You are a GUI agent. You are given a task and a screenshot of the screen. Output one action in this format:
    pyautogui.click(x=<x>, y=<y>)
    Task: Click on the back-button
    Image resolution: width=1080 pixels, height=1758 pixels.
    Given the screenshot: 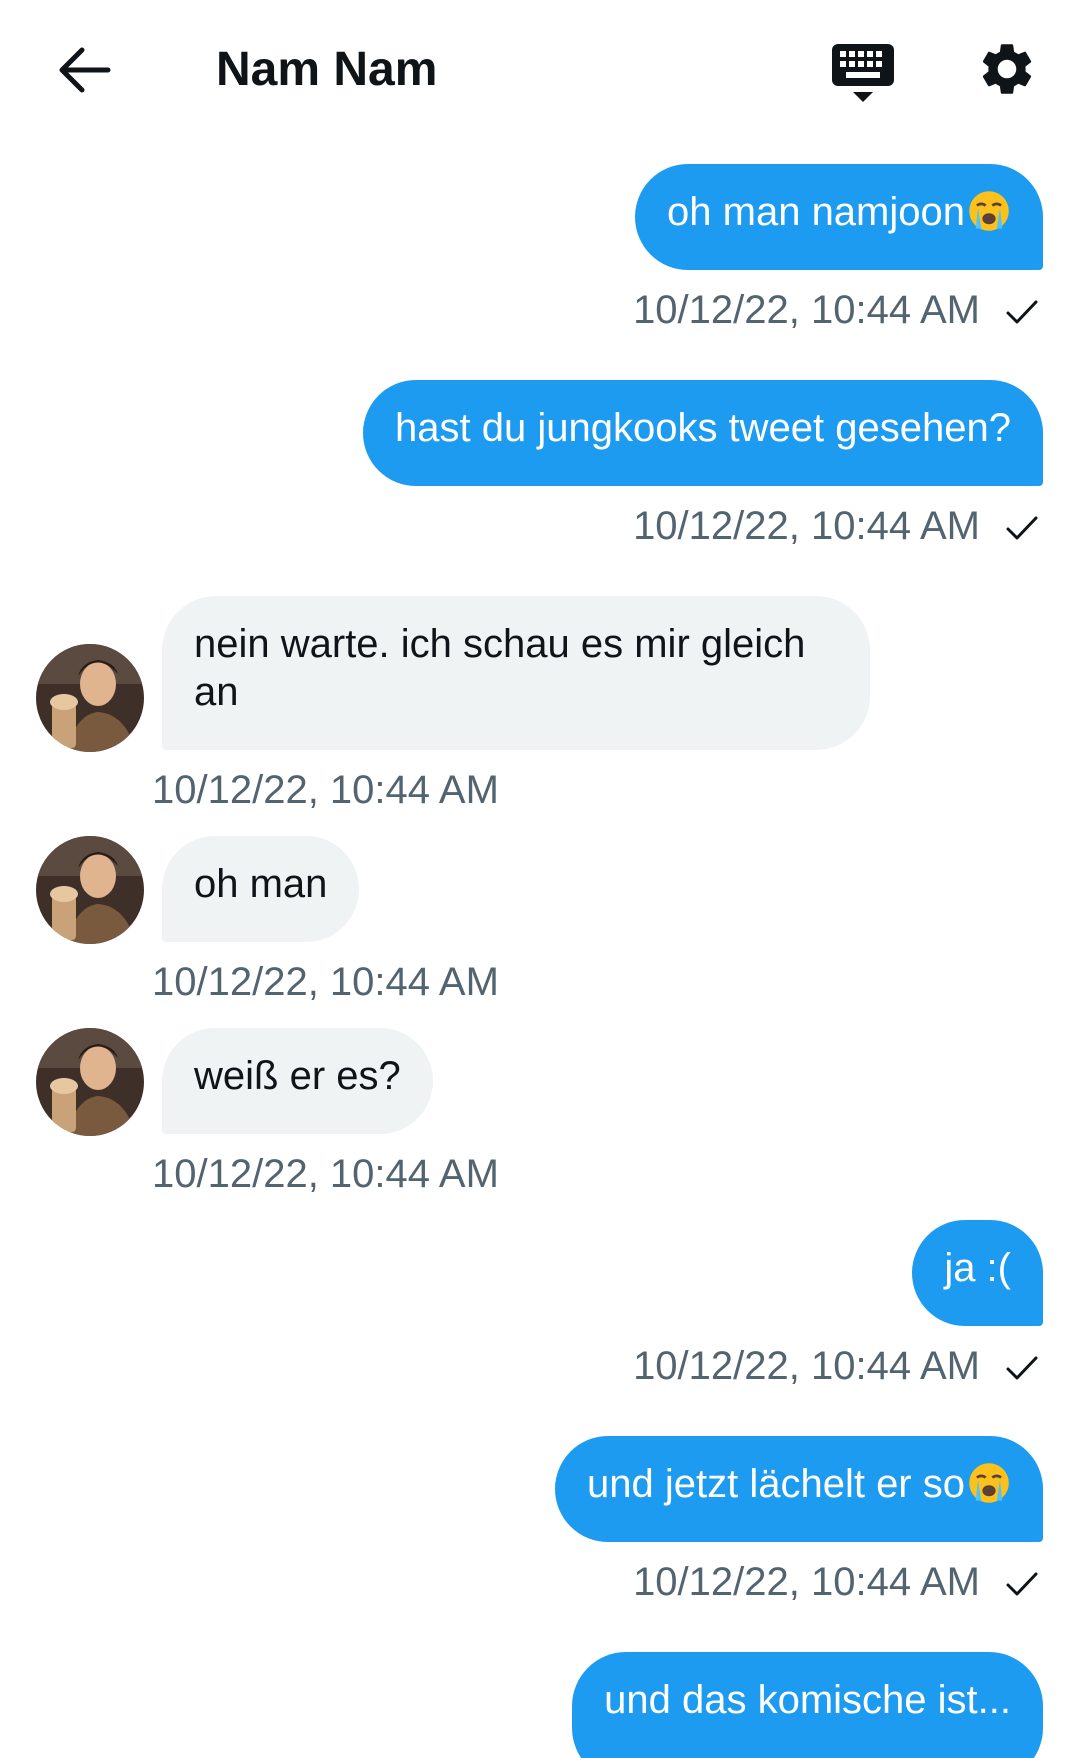 What is the action you would take?
    pyautogui.click(x=84, y=70)
    